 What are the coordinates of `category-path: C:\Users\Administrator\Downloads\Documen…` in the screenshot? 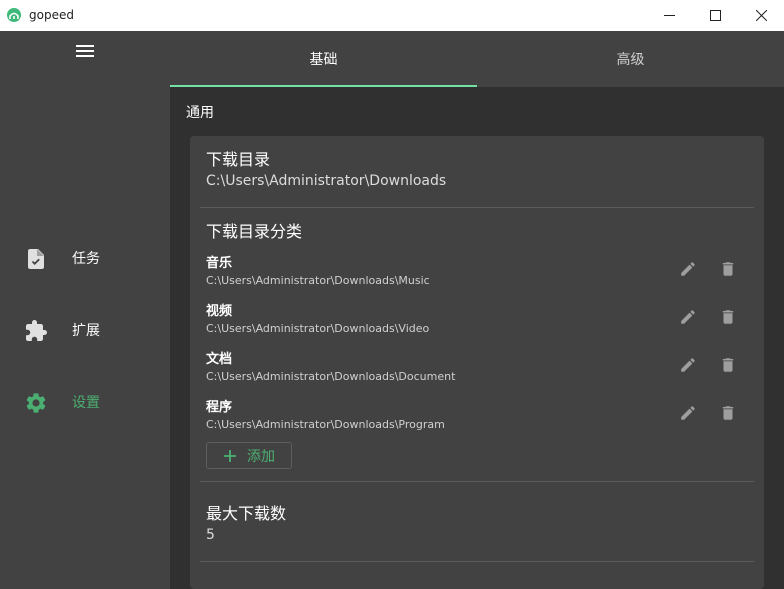 It's located at (331, 376).